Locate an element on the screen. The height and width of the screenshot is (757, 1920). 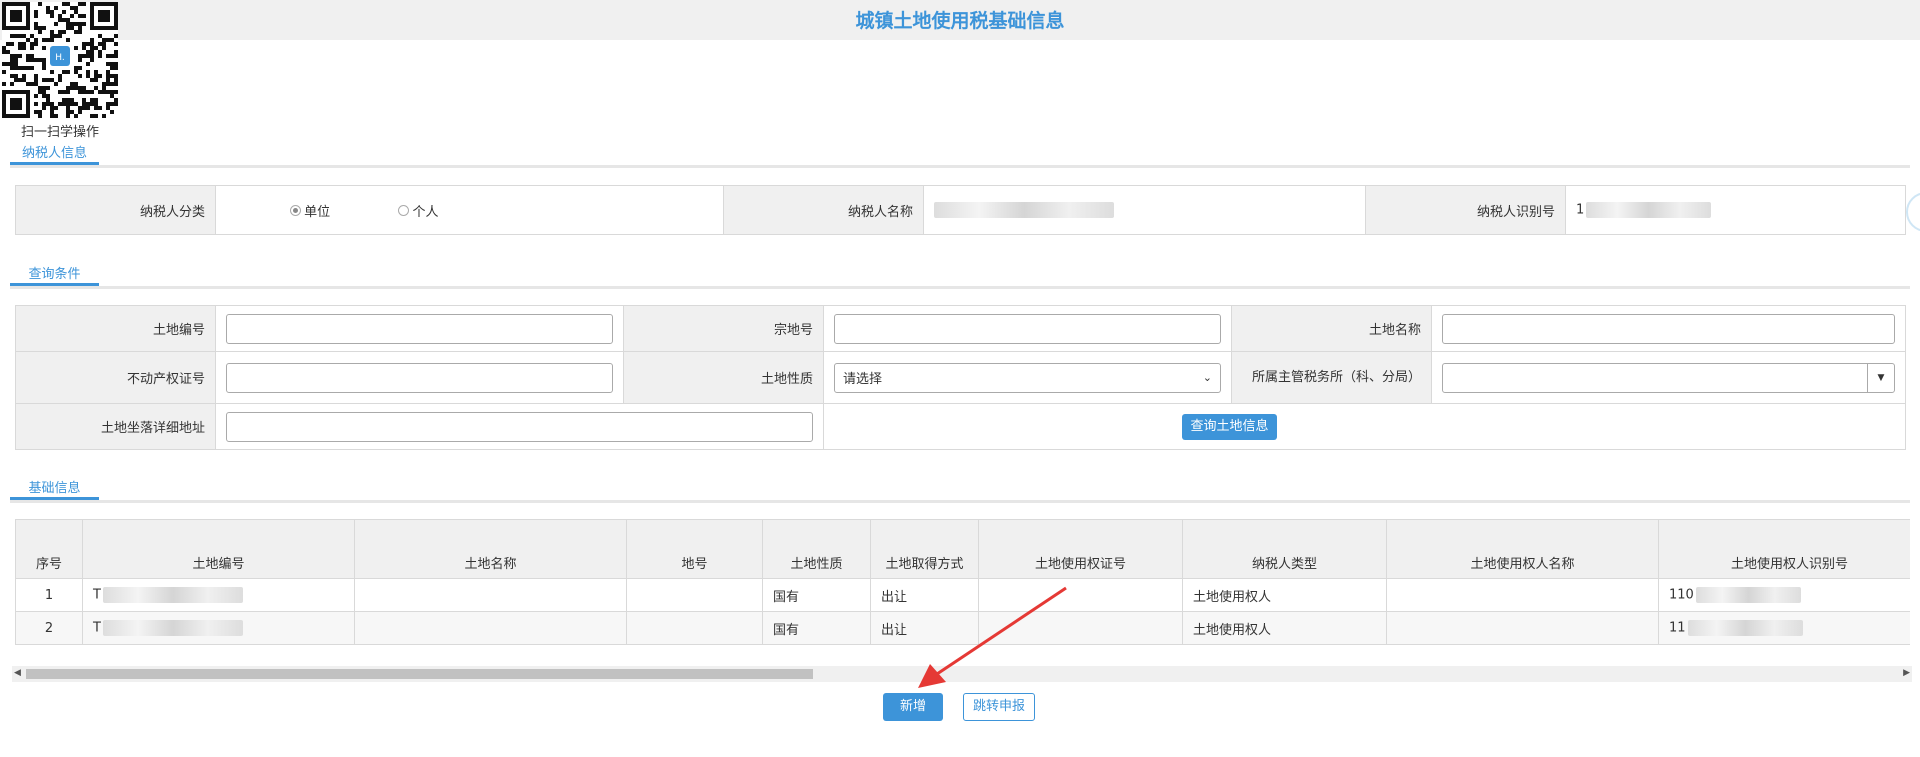
radio-unit-dot is located at coordinates (296, 210).